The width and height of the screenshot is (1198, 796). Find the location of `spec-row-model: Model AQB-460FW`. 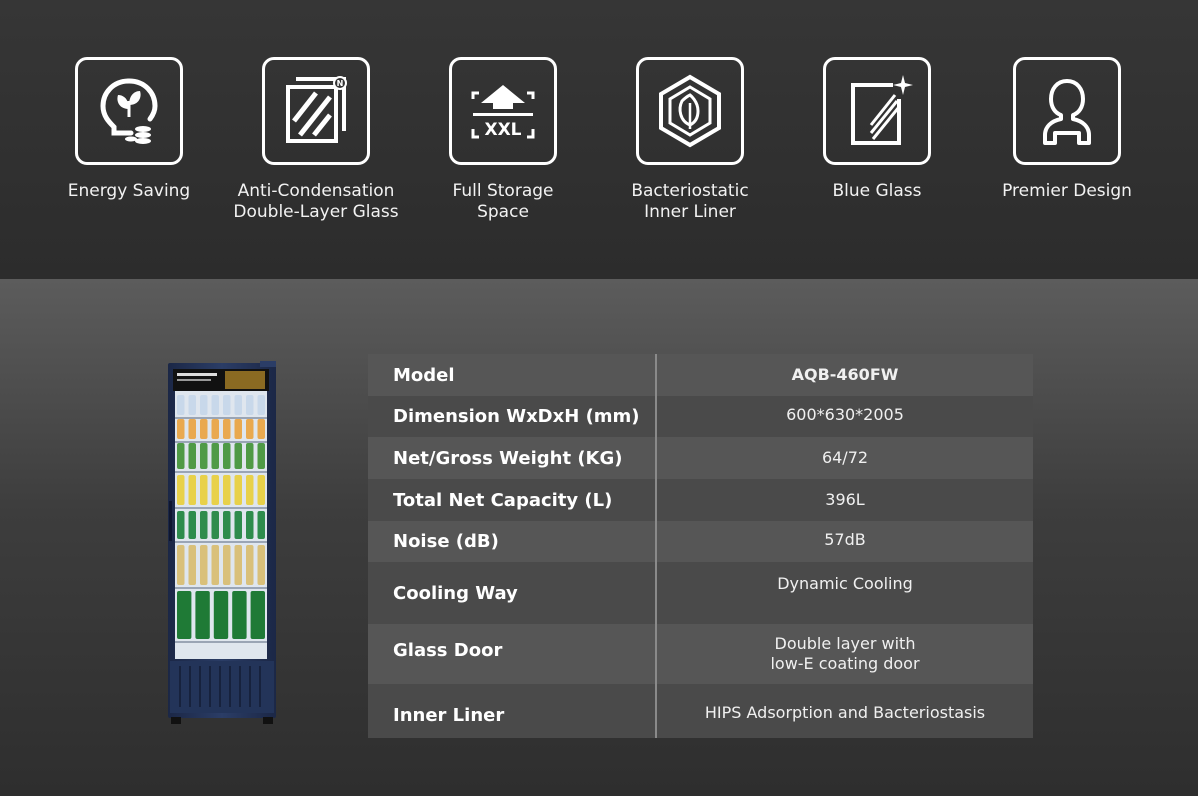

spec-row-model: Model AQB-460FW is located at coordinates (700, 375).